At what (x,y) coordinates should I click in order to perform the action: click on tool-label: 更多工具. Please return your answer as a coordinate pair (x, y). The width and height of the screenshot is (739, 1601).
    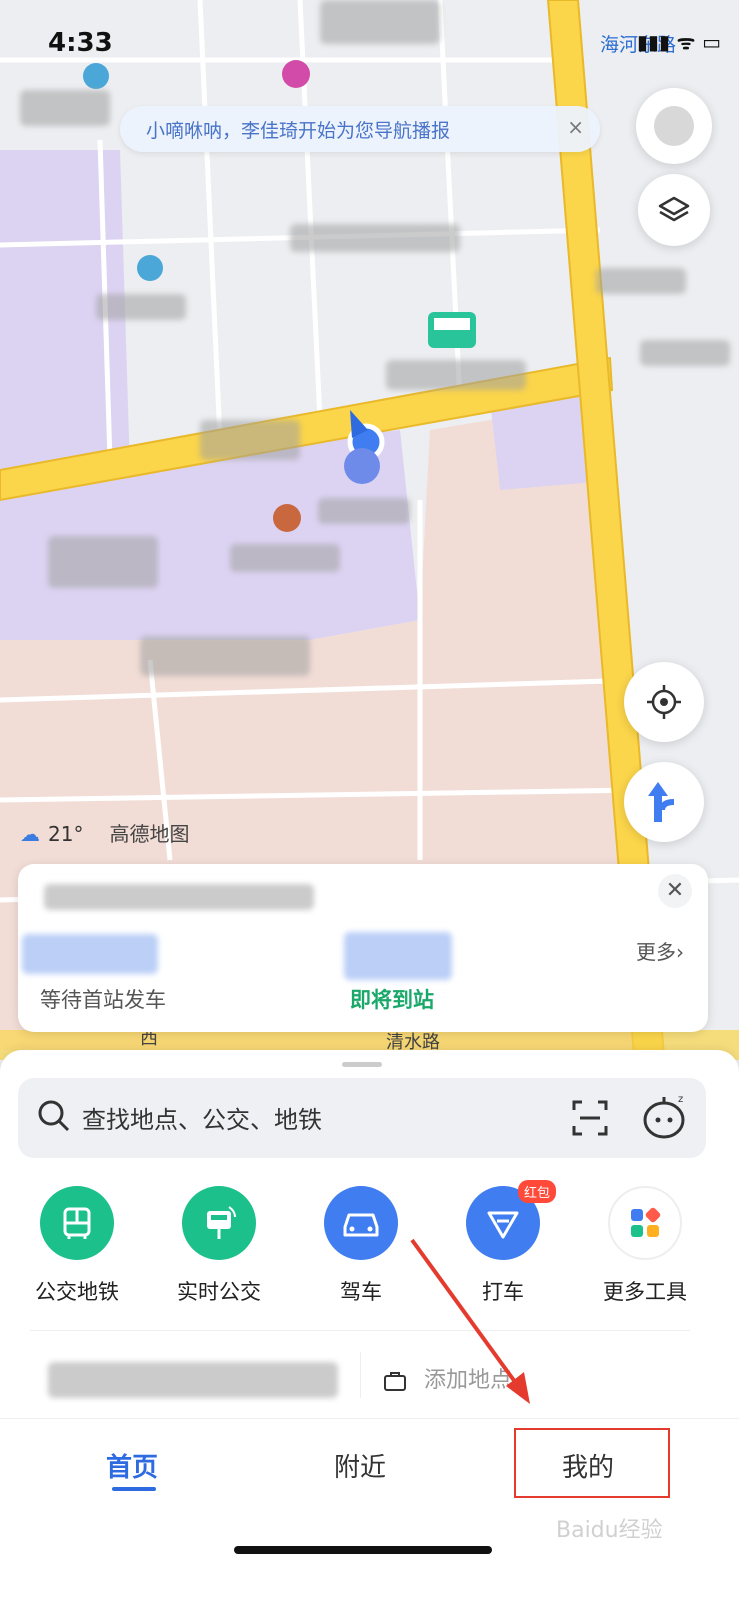
    Looking at the image, I should click on (645, 1292).